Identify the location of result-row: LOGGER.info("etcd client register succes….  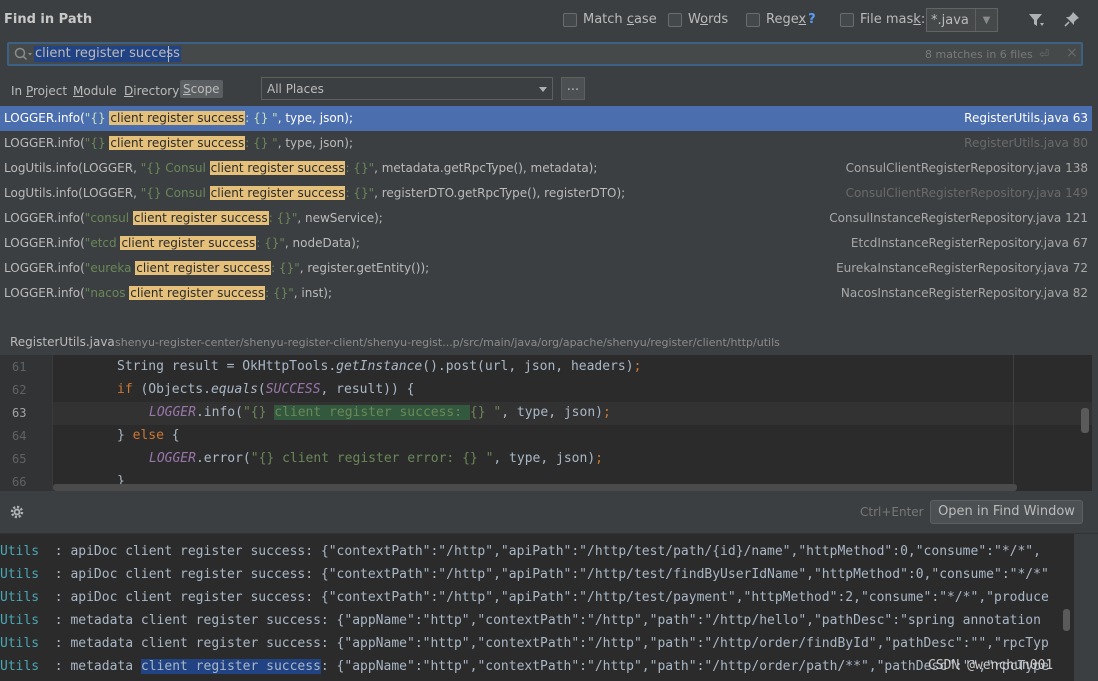
(546, 243).